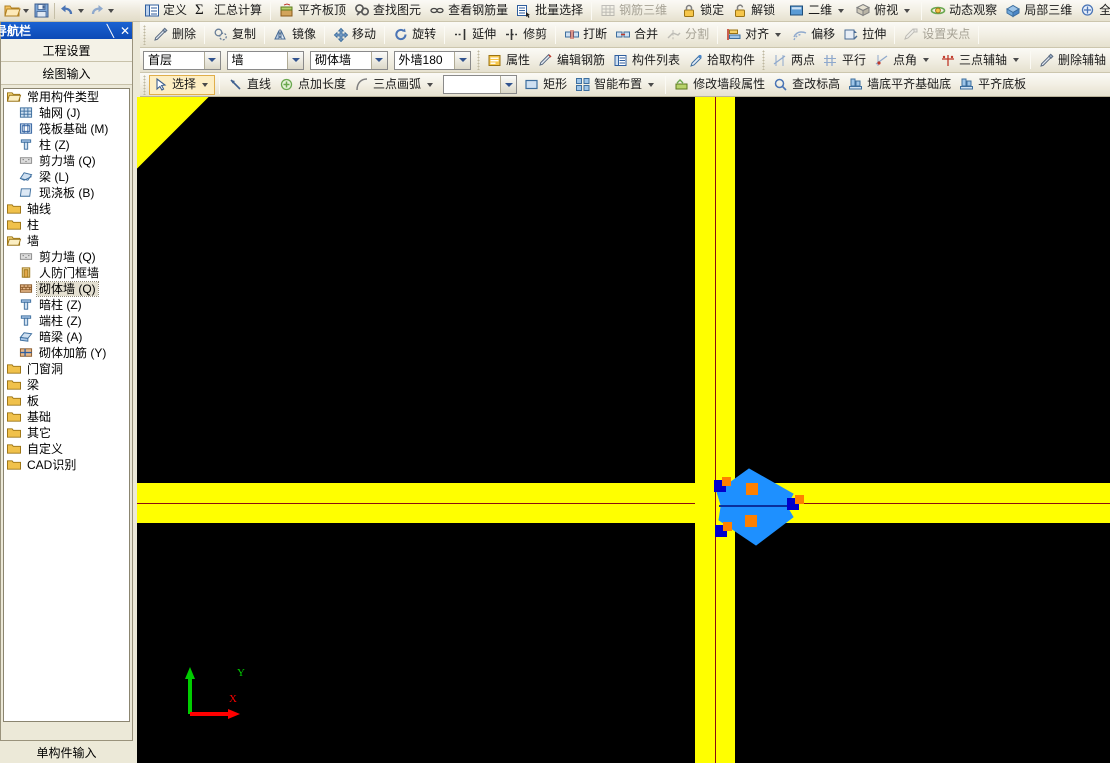 This screenshot has width=1110, height=763. I want to click on tree-item-7: 轴线, so click(66, 209).